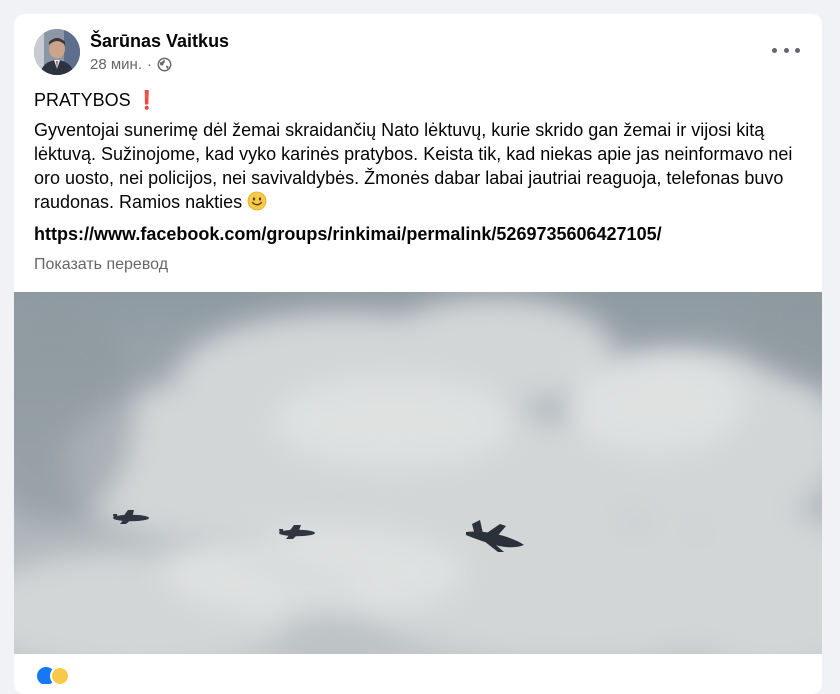 This screenshot has width=840, height=694. What do you see at coordinates (164, 64) in the screenshot?
I see `globe-icon` at bounding box center [164, 64].